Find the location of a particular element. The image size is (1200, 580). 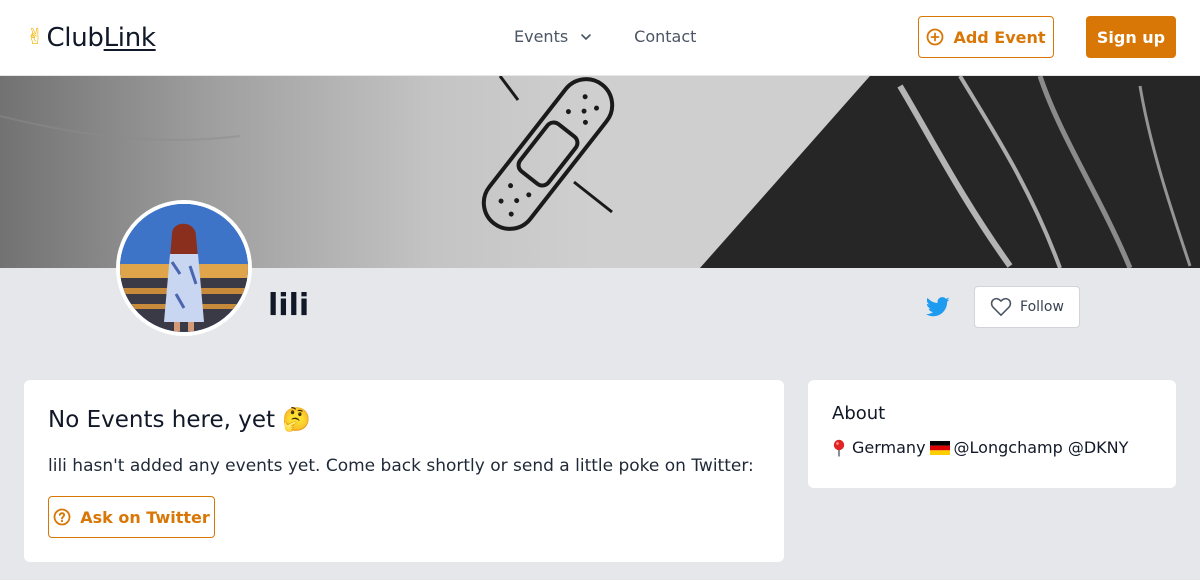

about-handles: @Longchamp @DKNY is located at coordinates (1041, 447).